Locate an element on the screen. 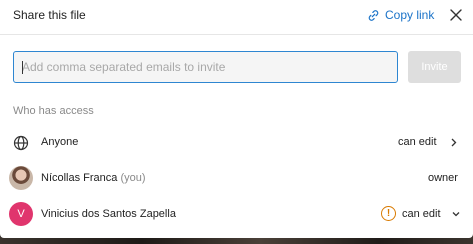  email-invite-input is located at coordinates (205, 67).